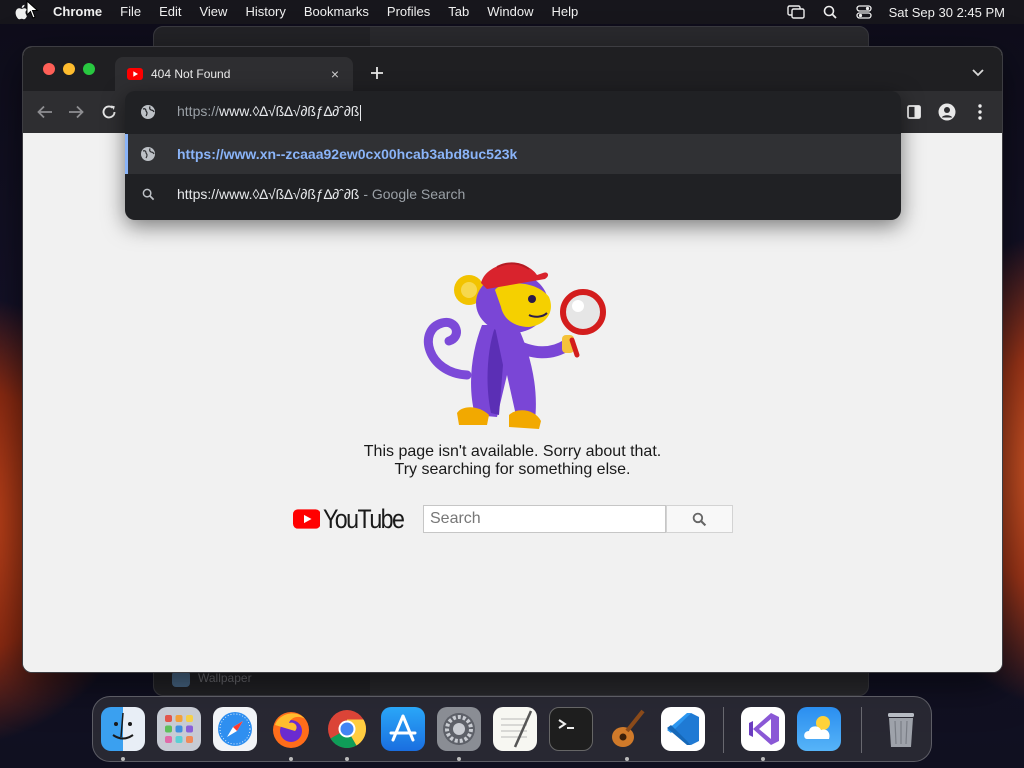  What do you see at coordinates (512, 69) in the screenshot?
I see `tab-strip: 404 Not Found ×` at bounding box center [512, 69].